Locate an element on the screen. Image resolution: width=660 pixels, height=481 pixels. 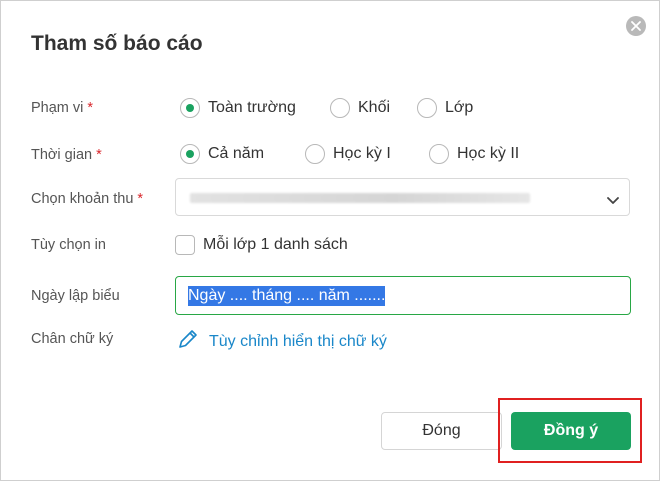
fee-select-value is located at coordinates (360, 198).